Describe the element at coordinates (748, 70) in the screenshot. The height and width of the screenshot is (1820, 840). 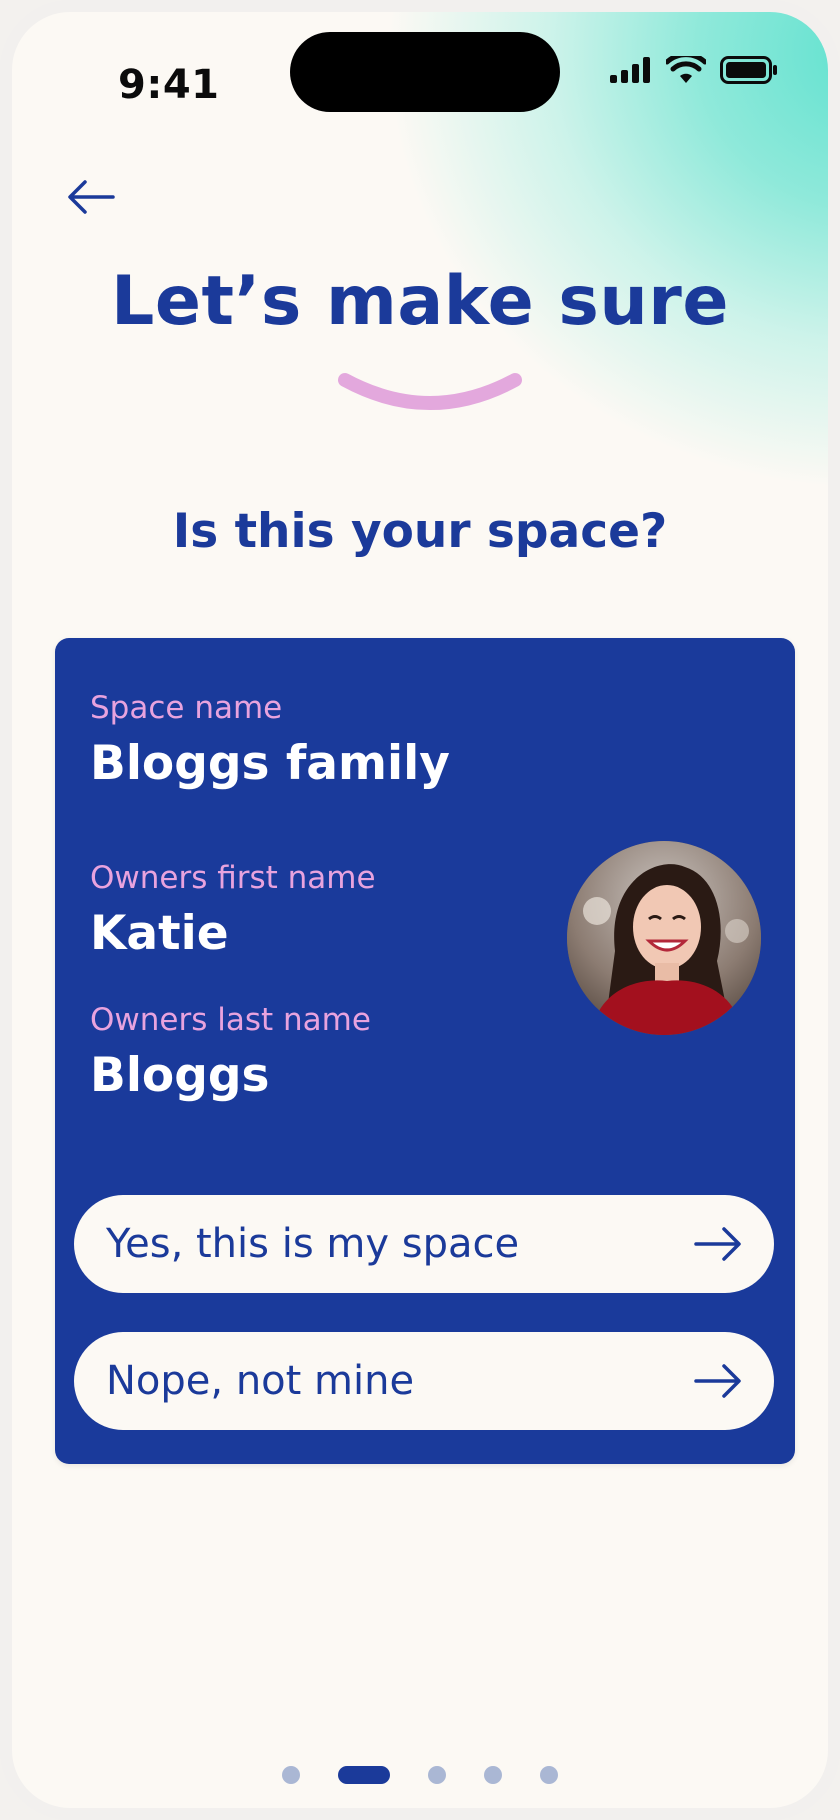
I see `battery-icon` at that location.